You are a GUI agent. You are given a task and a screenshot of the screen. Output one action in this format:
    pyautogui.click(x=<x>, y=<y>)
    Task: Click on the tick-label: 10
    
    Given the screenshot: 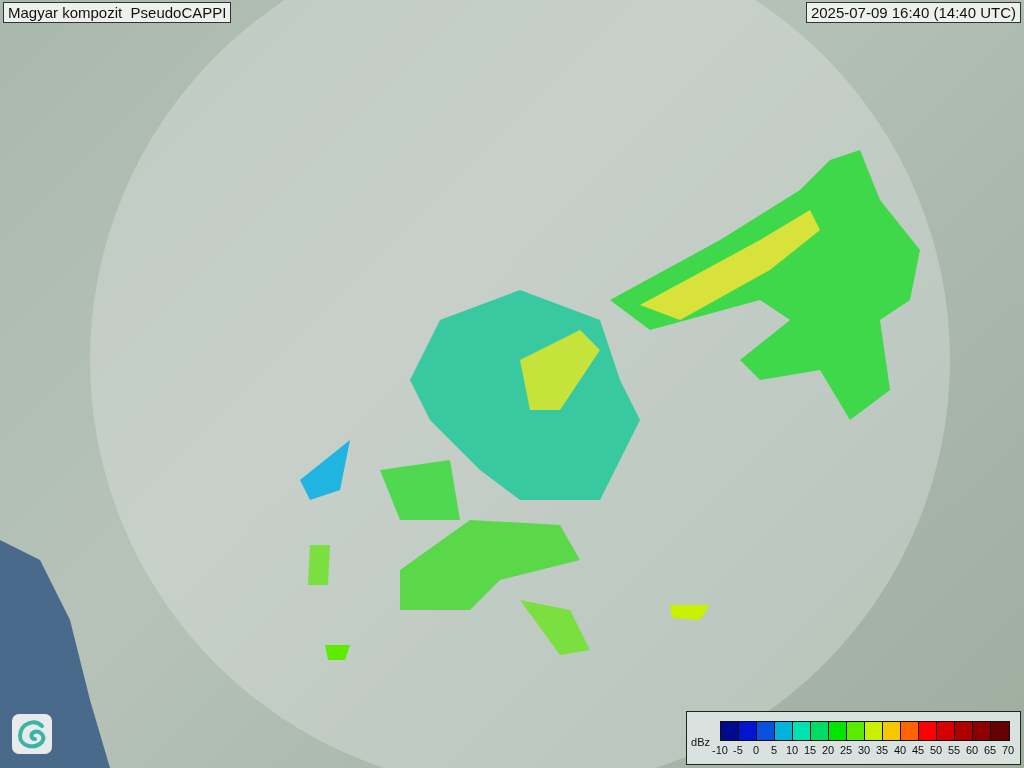 What is the action you would take?
    pyautogui.click(x=792, y=749)
    